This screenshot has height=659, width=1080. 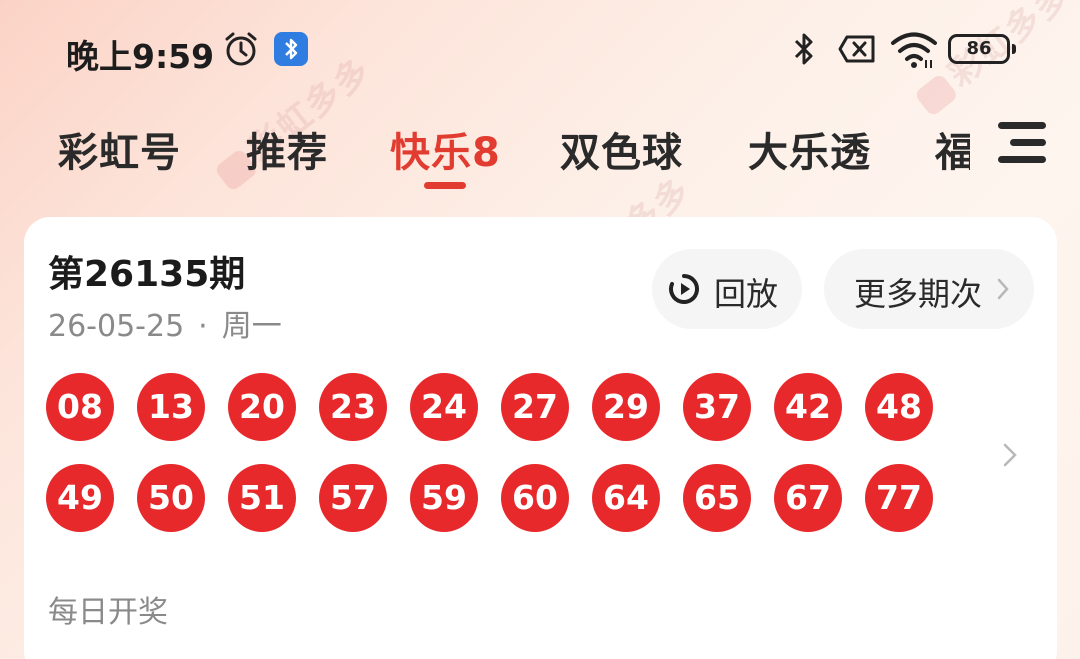 What do you see at coordinates (80, 498) in the screenshot?
I see `number-ball: 49` at bounding box center [80, 498].